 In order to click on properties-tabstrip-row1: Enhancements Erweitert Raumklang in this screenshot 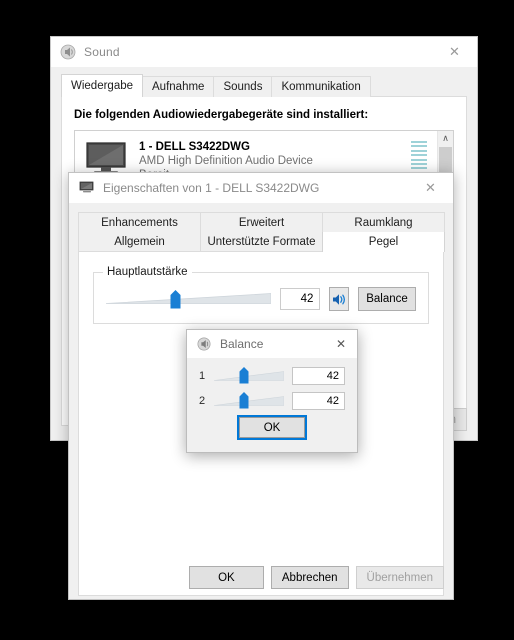, I will do `click(261, 222)`.